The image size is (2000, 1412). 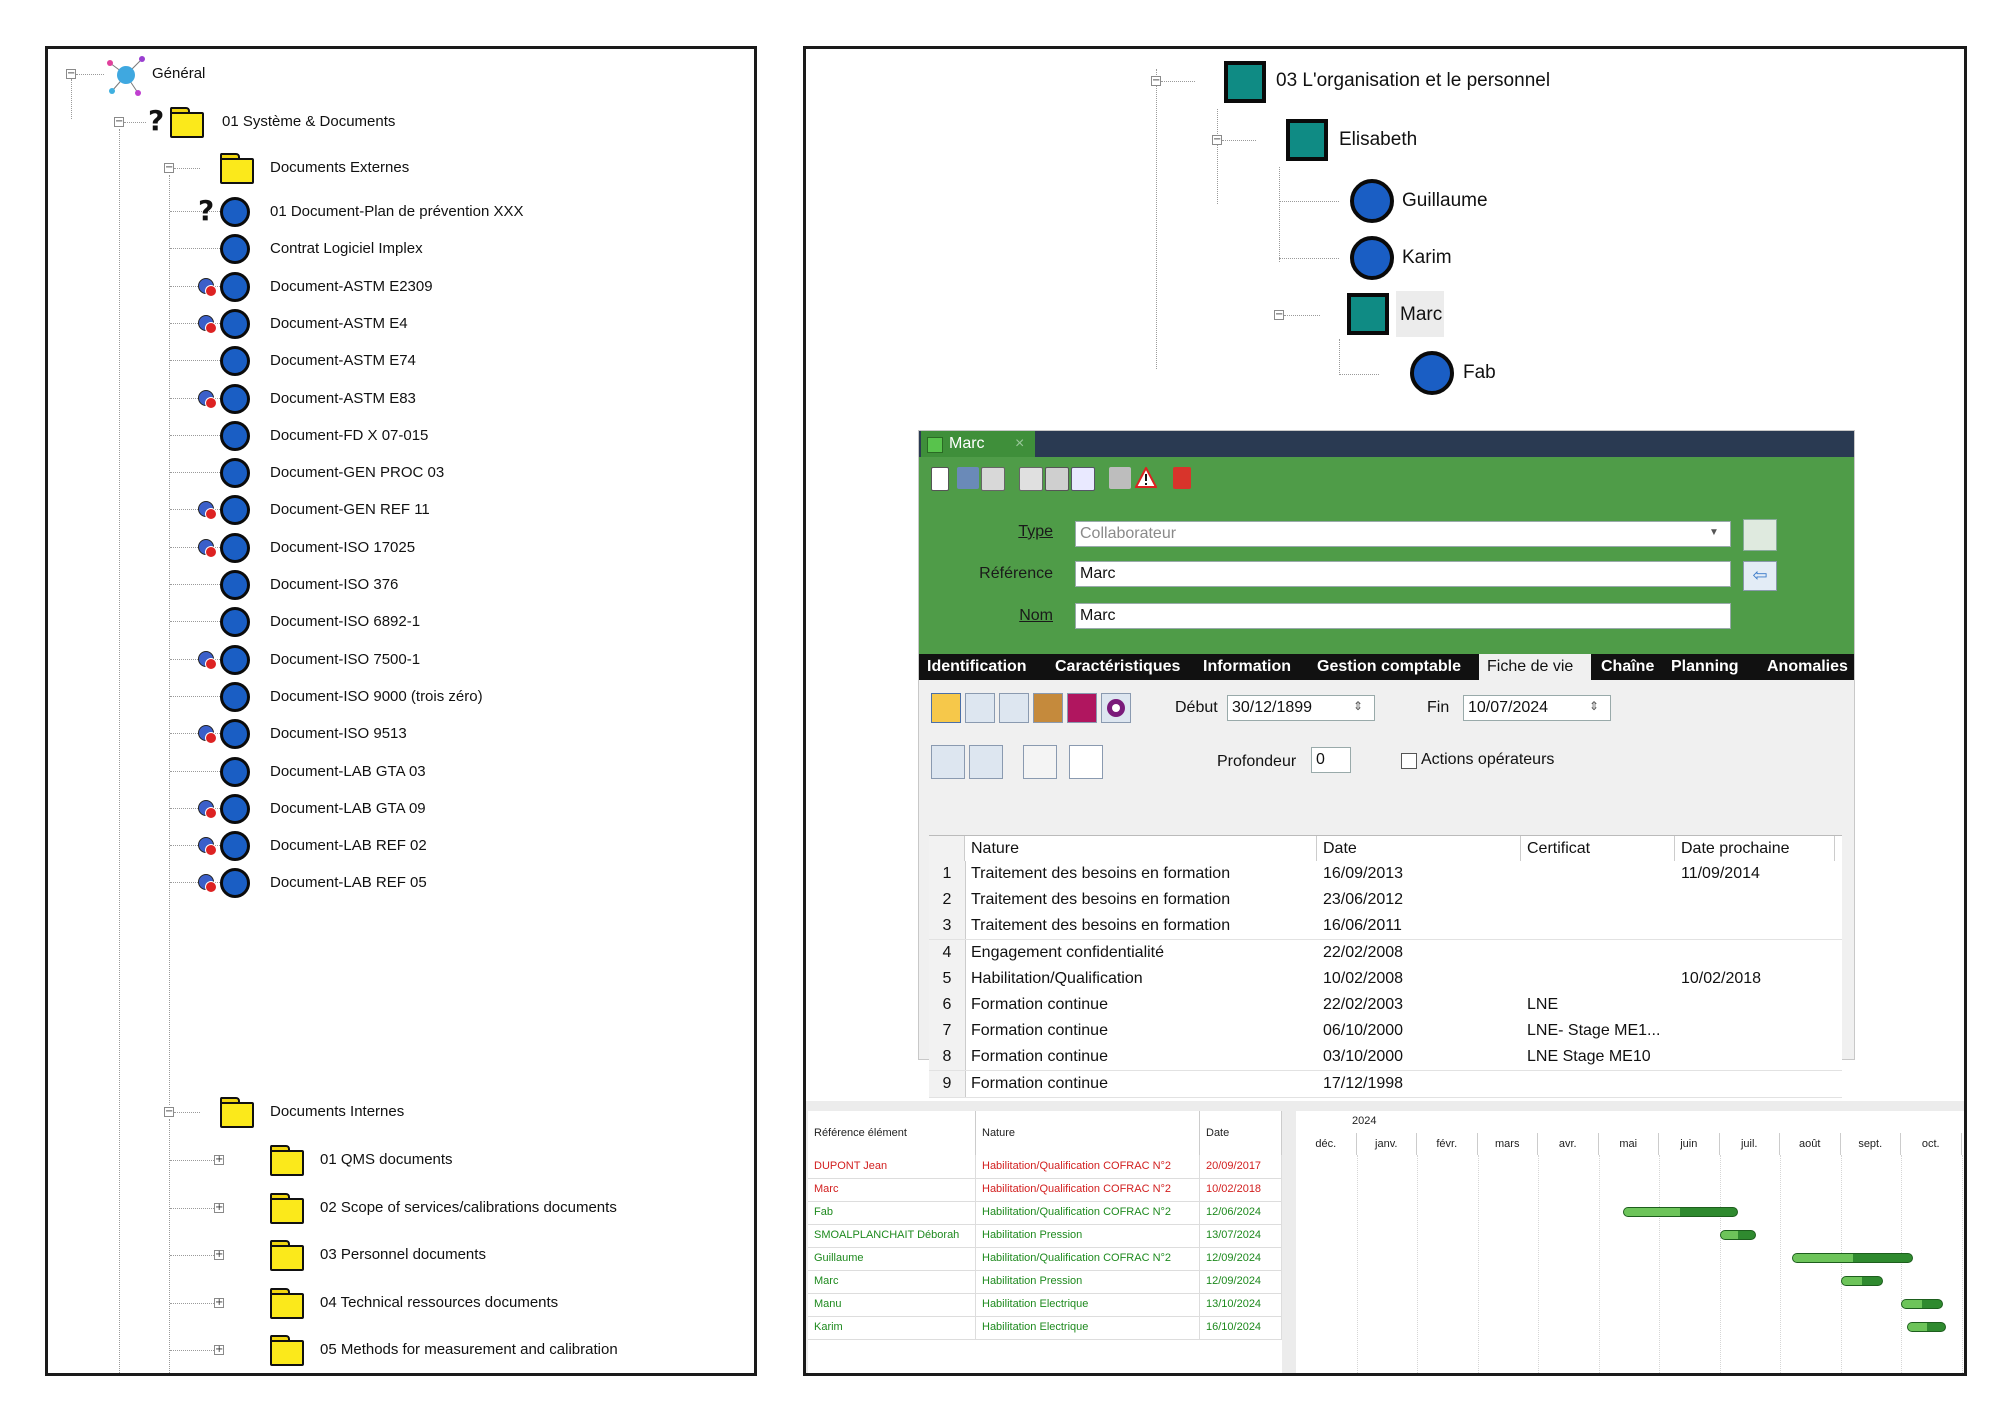 What do you see at coordinates (386, 1160) in the screenshot?
I see `tree-node-folder: 01 QMS documents` at bounding box center [386, 1160].